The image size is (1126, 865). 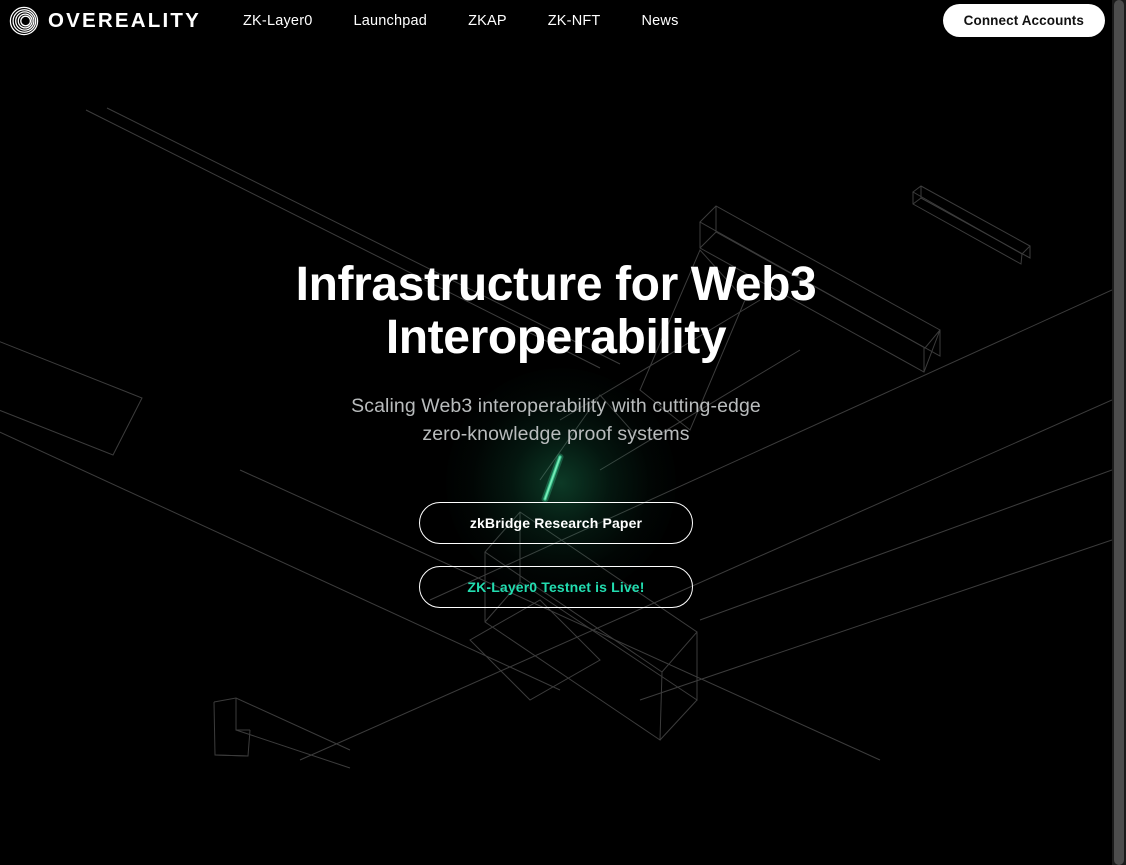 I want to click on zk-layer0-testnet-live-button: ZK-Layer0 Testnet is Live!, so click(x=556, y=587).